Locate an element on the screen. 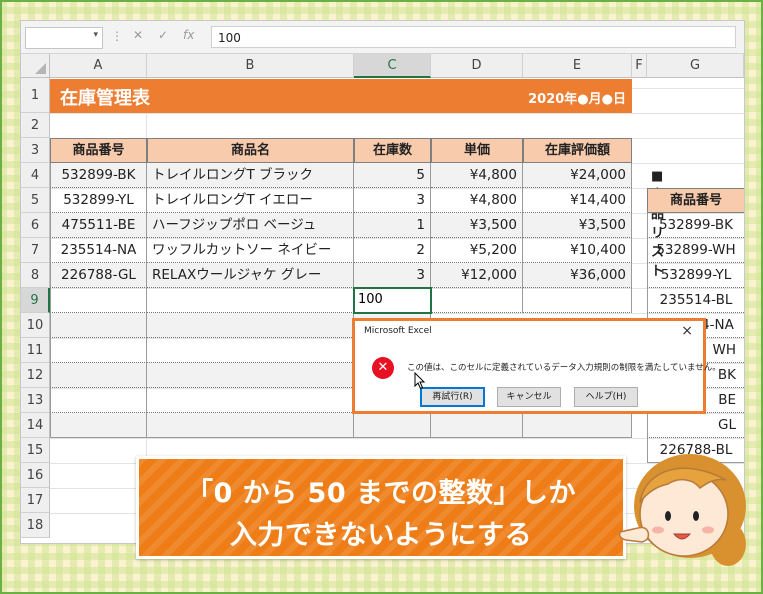 This screenshot has width=763, height=594. row-header-3: 3 is located at coordinates (35, 150).